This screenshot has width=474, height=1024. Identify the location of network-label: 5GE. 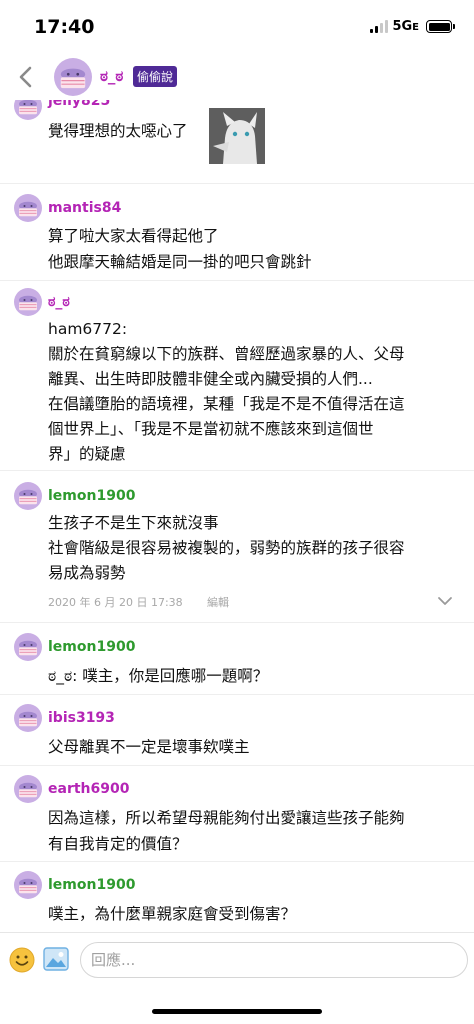
(405, 26).